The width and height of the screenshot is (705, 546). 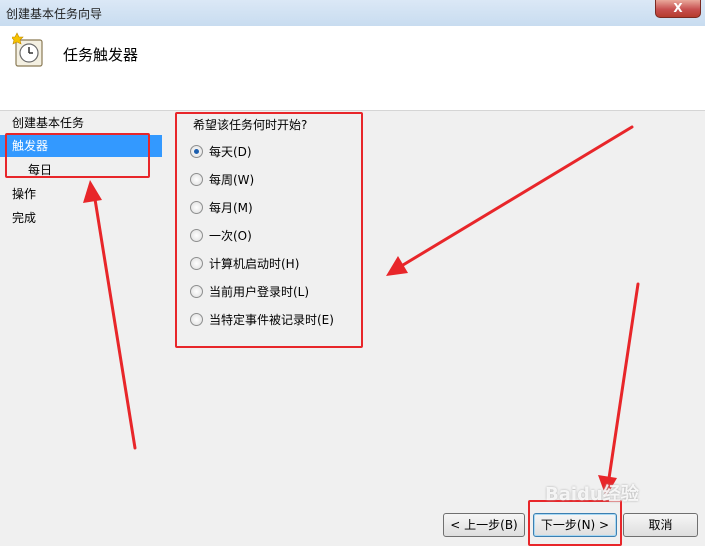 What do you see at coordinates (623, 384) in the screenshot?
I see `arrow-to-next` at bounding box center [623, 384].